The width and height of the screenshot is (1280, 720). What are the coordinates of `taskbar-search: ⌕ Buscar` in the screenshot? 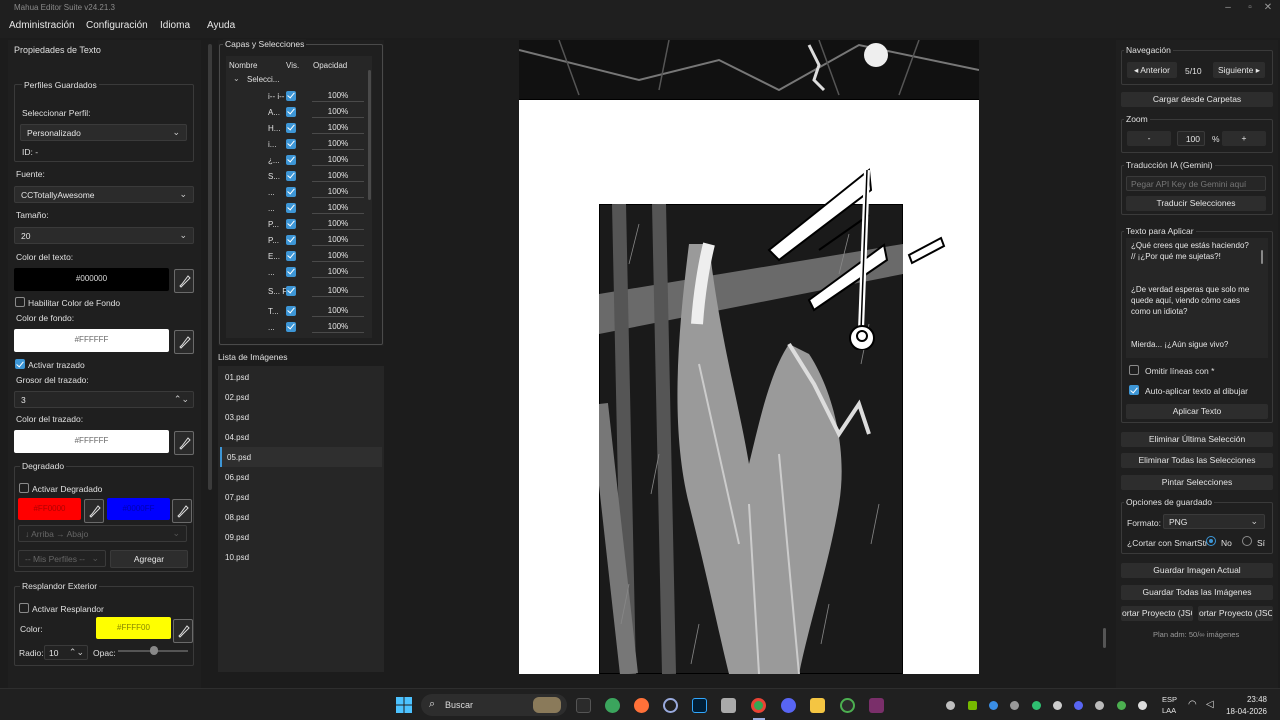 It's located at (494, 705).